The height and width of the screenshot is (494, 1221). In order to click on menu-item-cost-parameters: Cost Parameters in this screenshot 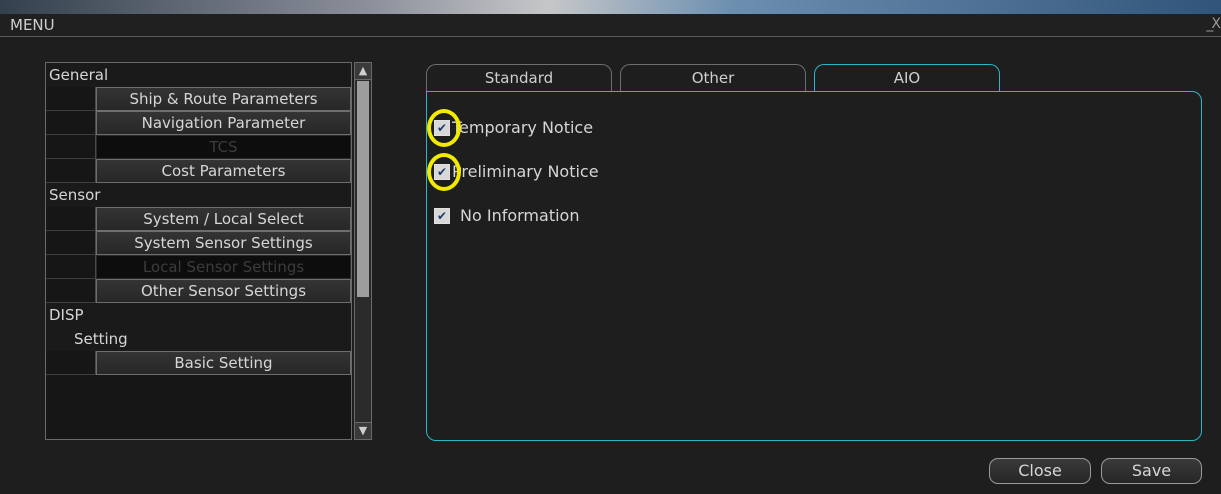, I will do `click(223, 171)`.